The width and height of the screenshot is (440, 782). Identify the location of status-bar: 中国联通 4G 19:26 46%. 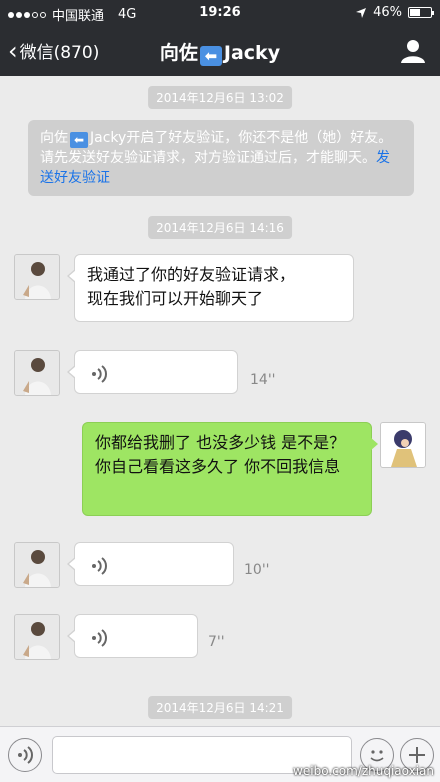
(220, 13).